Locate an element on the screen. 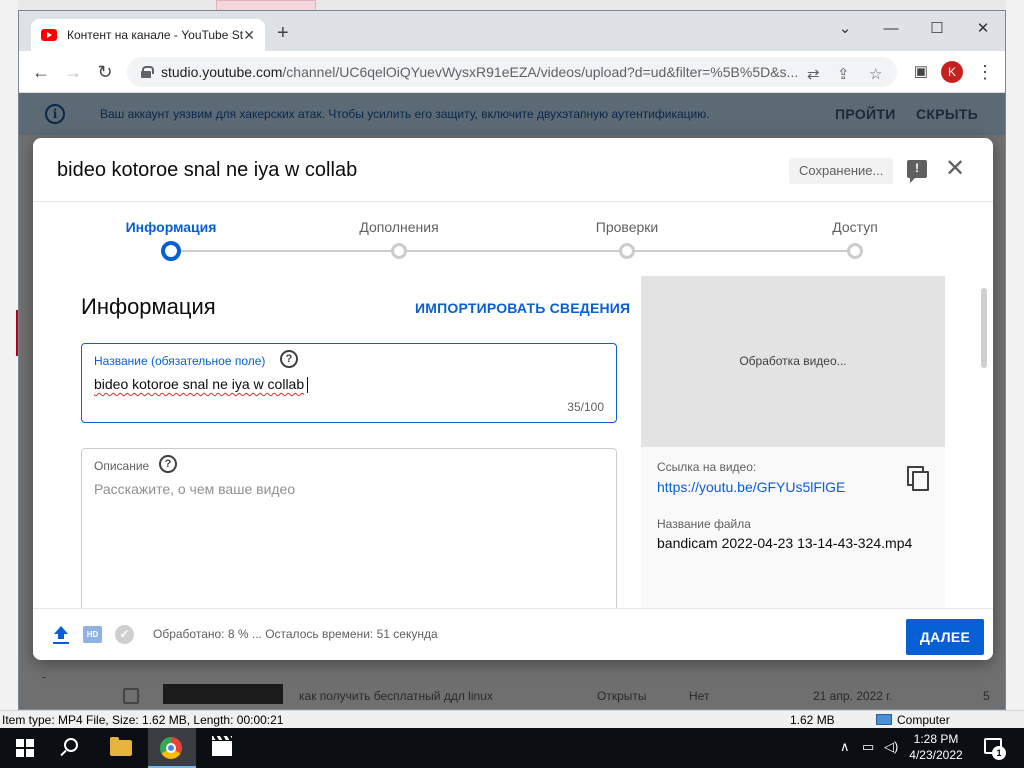 The image size is (1024, 768). search-icon is located at coordinates (71, 745).